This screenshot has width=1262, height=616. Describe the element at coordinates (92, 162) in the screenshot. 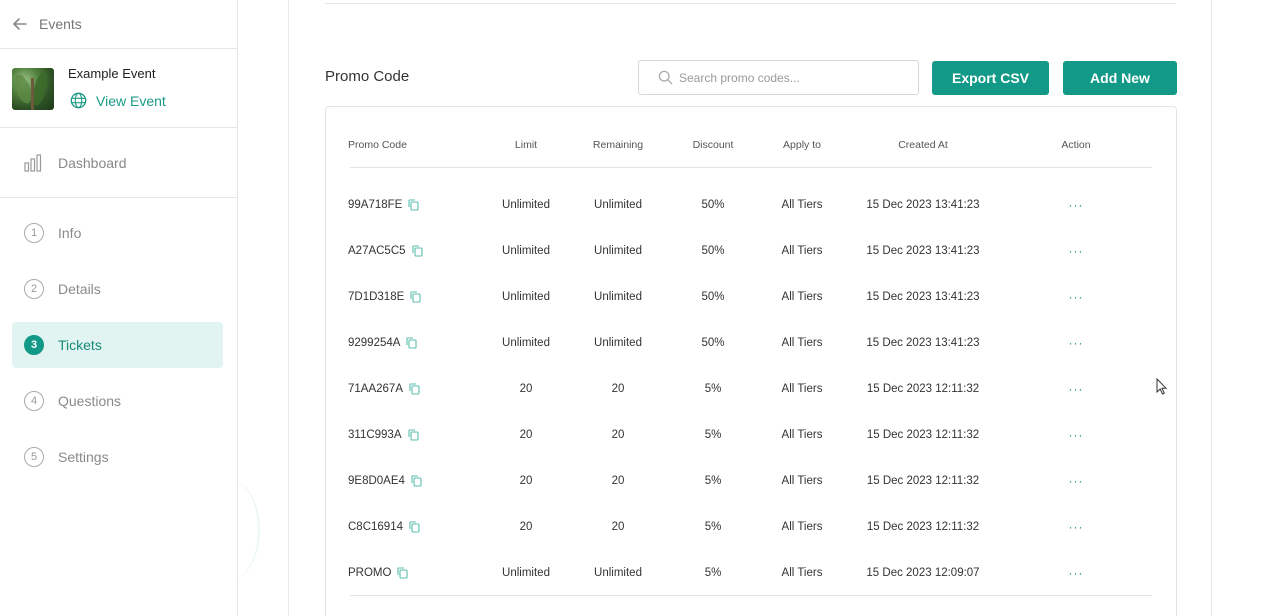

I see `dashboard-label: Dashboard` at that location.